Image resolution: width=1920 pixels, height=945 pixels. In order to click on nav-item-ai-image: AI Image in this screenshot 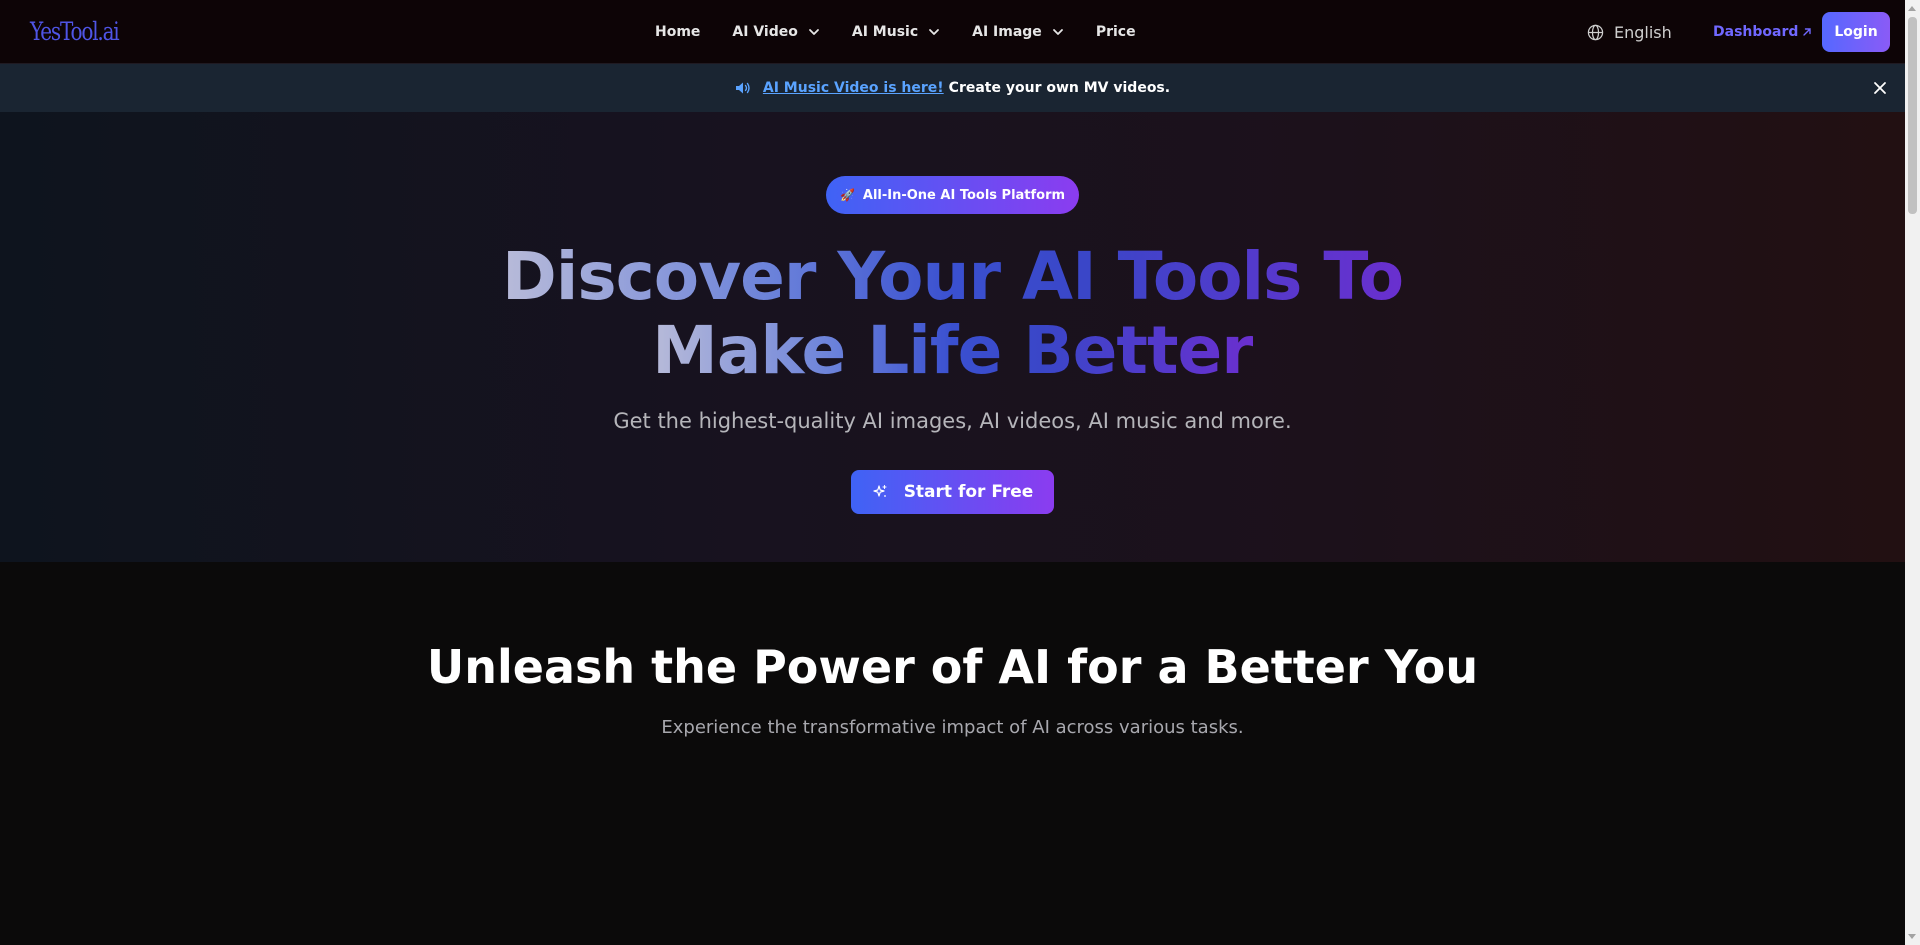, I will do `click(1018, 32)`.